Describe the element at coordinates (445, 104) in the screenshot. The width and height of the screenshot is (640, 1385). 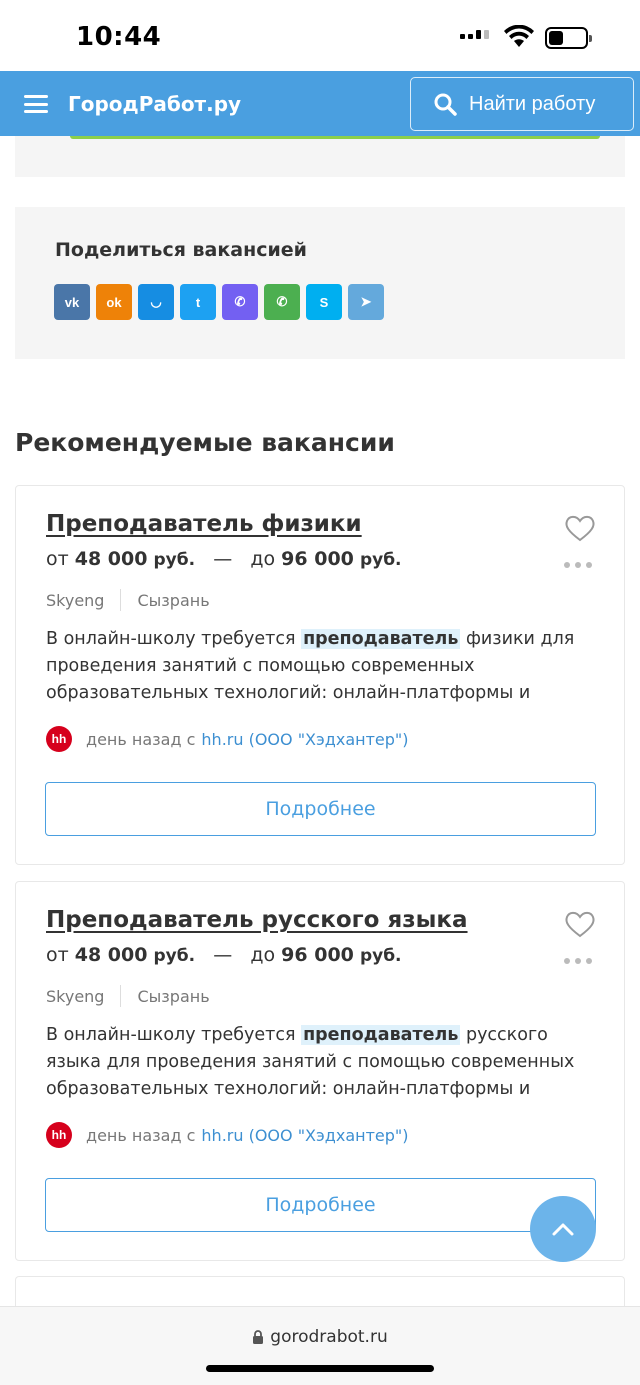
I see `search-icon` at that location.